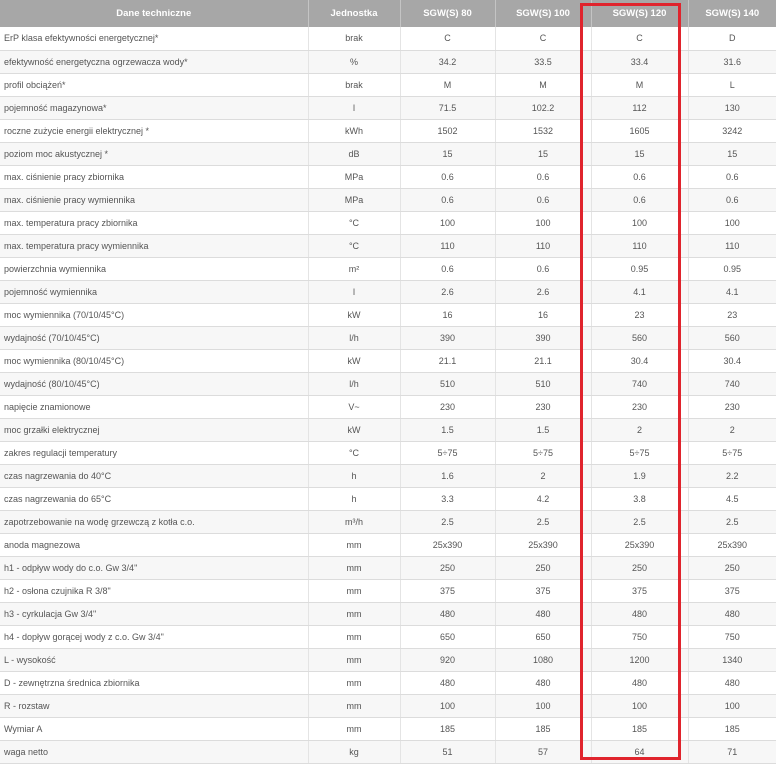  What do you see at coordinates (154, 430) in the screenshot?
I see `param-name: moc grzałki elektrycznej` at bounding box center [154, 430].